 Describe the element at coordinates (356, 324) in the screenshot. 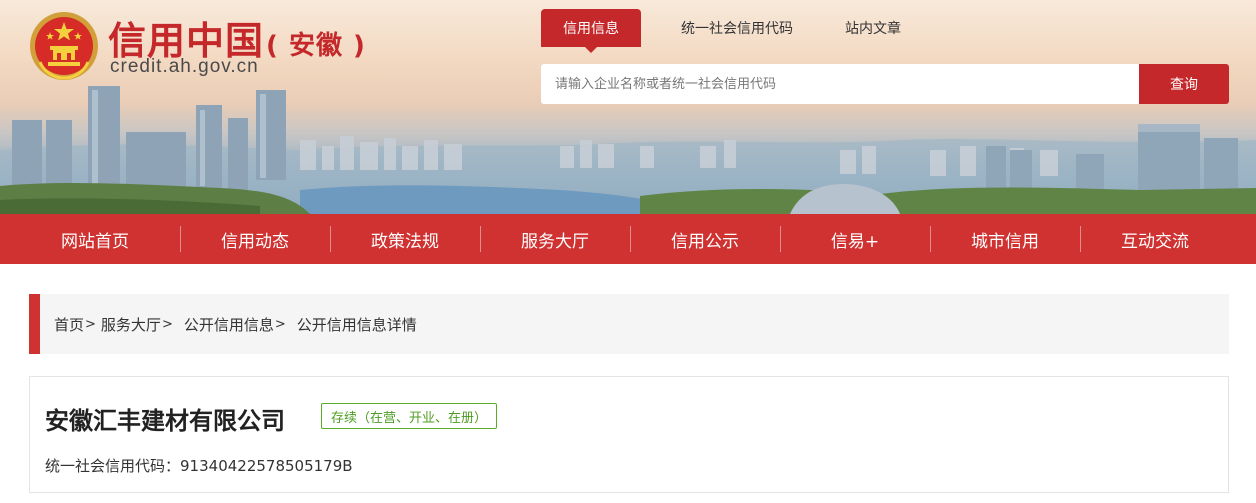

I see `breadcrumb-current: 公开信用信息详情` at that location.